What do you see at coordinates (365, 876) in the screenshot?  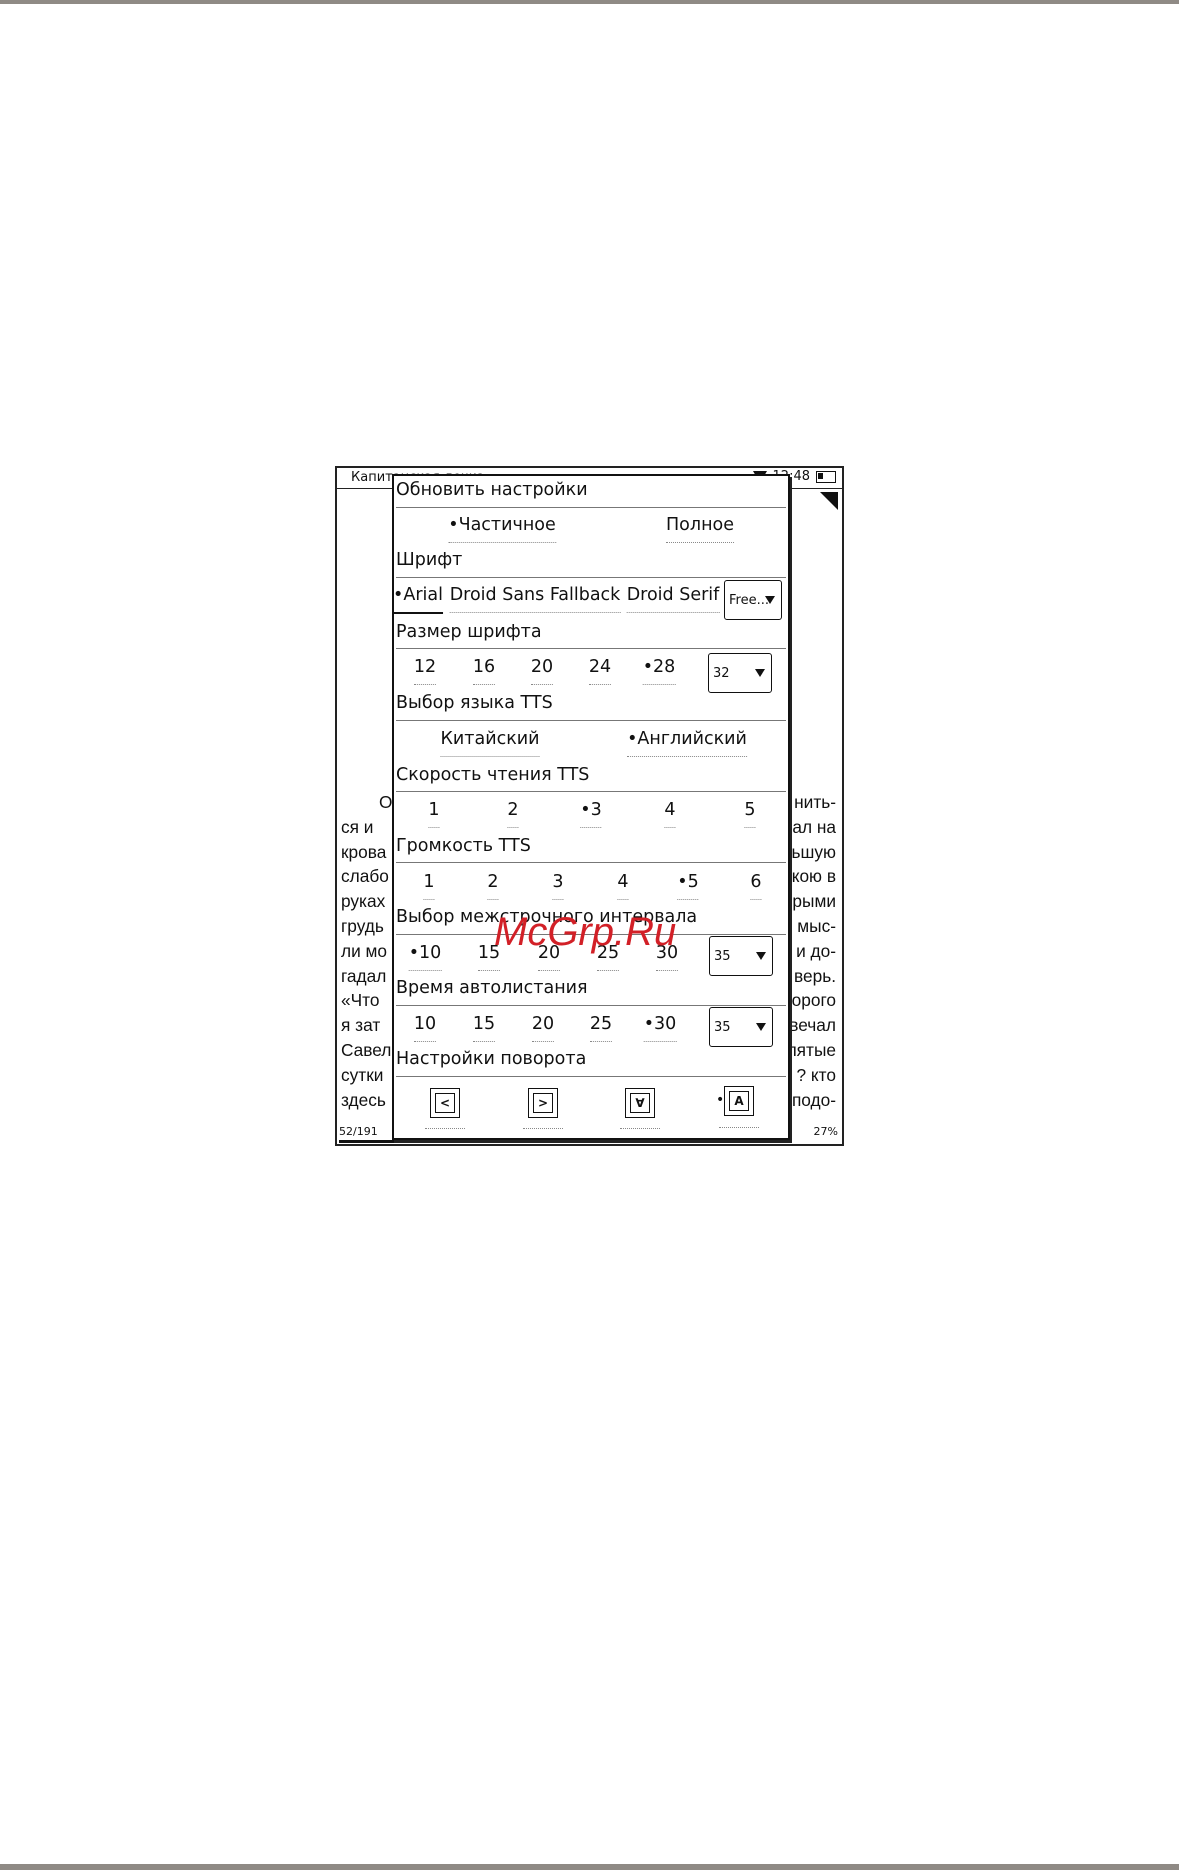 I see `book-text-left: слабо` at bounding box center [365, 876].